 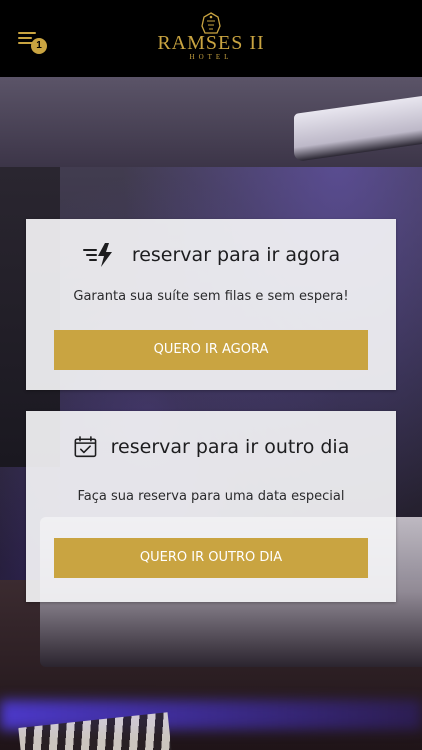 I want to click on lightning-icon, so click(x=97, y=255).